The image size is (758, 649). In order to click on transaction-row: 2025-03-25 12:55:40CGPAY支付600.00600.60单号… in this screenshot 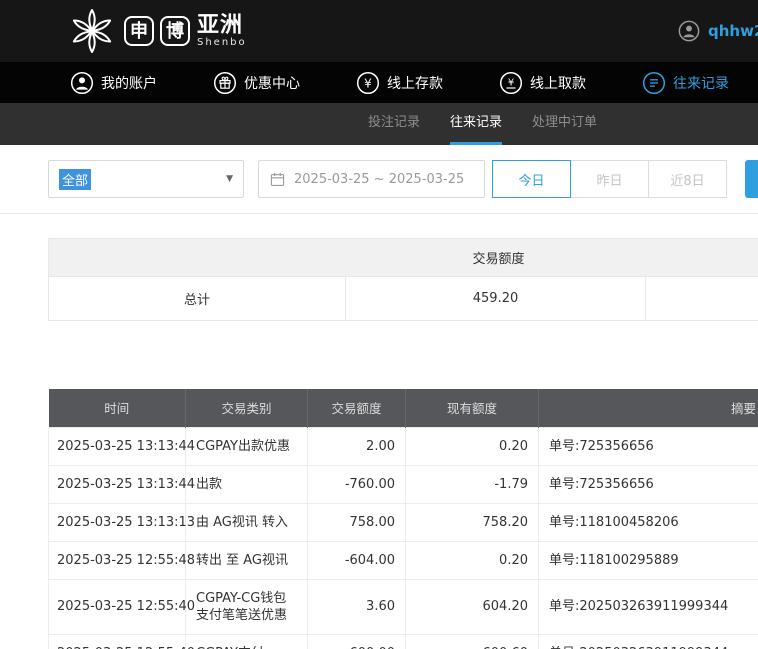, I will do `click(403, 641)`.